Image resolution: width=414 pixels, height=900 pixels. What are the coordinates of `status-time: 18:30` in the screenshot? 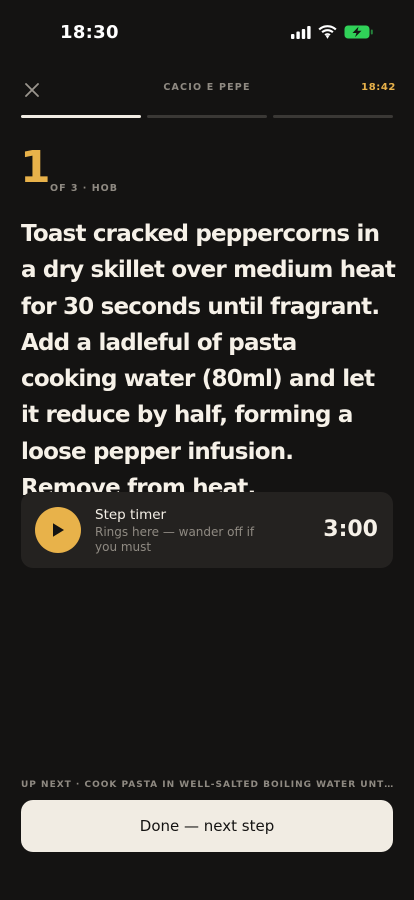 It's located at (89, 32).